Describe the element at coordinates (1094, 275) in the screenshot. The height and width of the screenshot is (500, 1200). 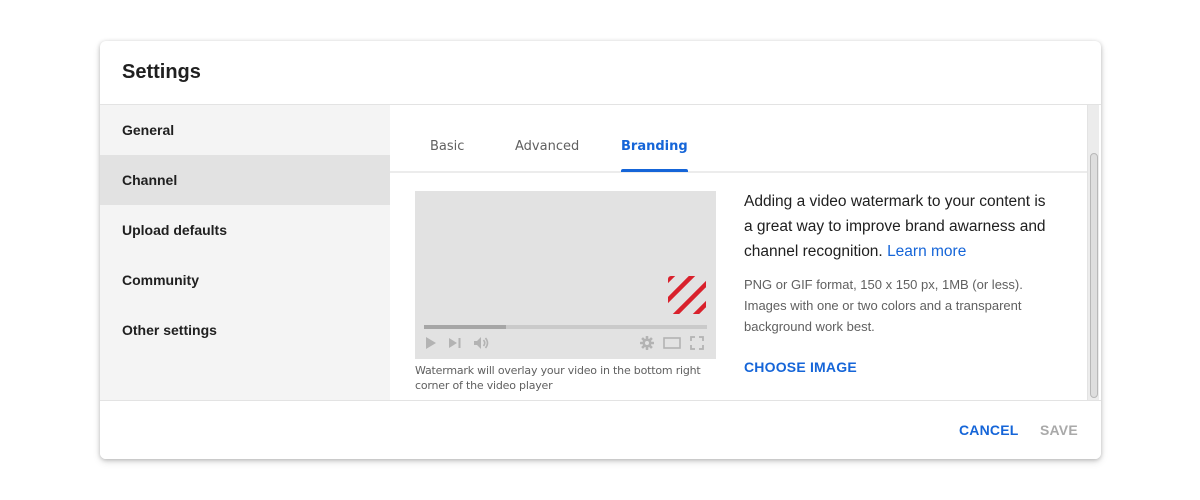
I see `scrollbar-thumb` at that location.